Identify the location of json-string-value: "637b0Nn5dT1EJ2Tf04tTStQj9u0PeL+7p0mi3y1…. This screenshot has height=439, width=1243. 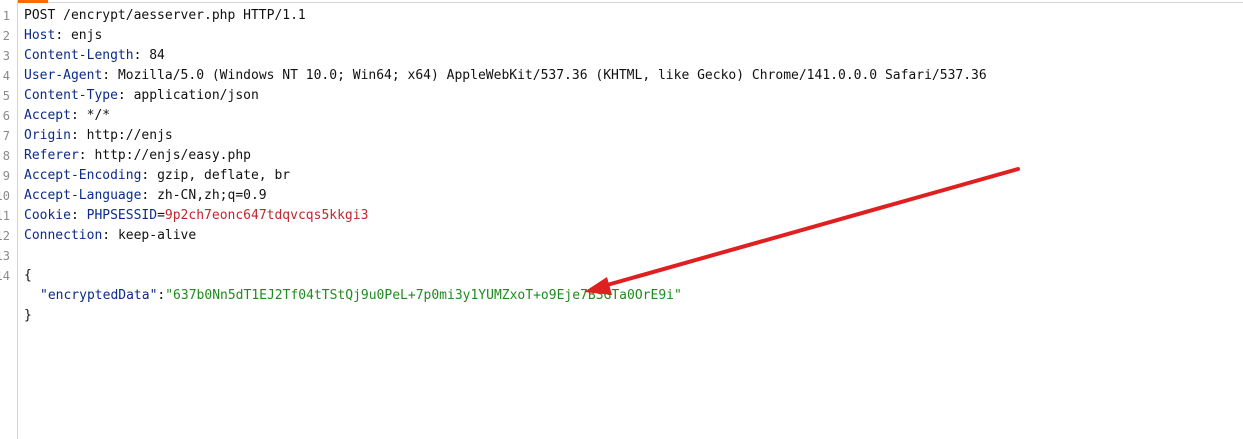
(423, 295).